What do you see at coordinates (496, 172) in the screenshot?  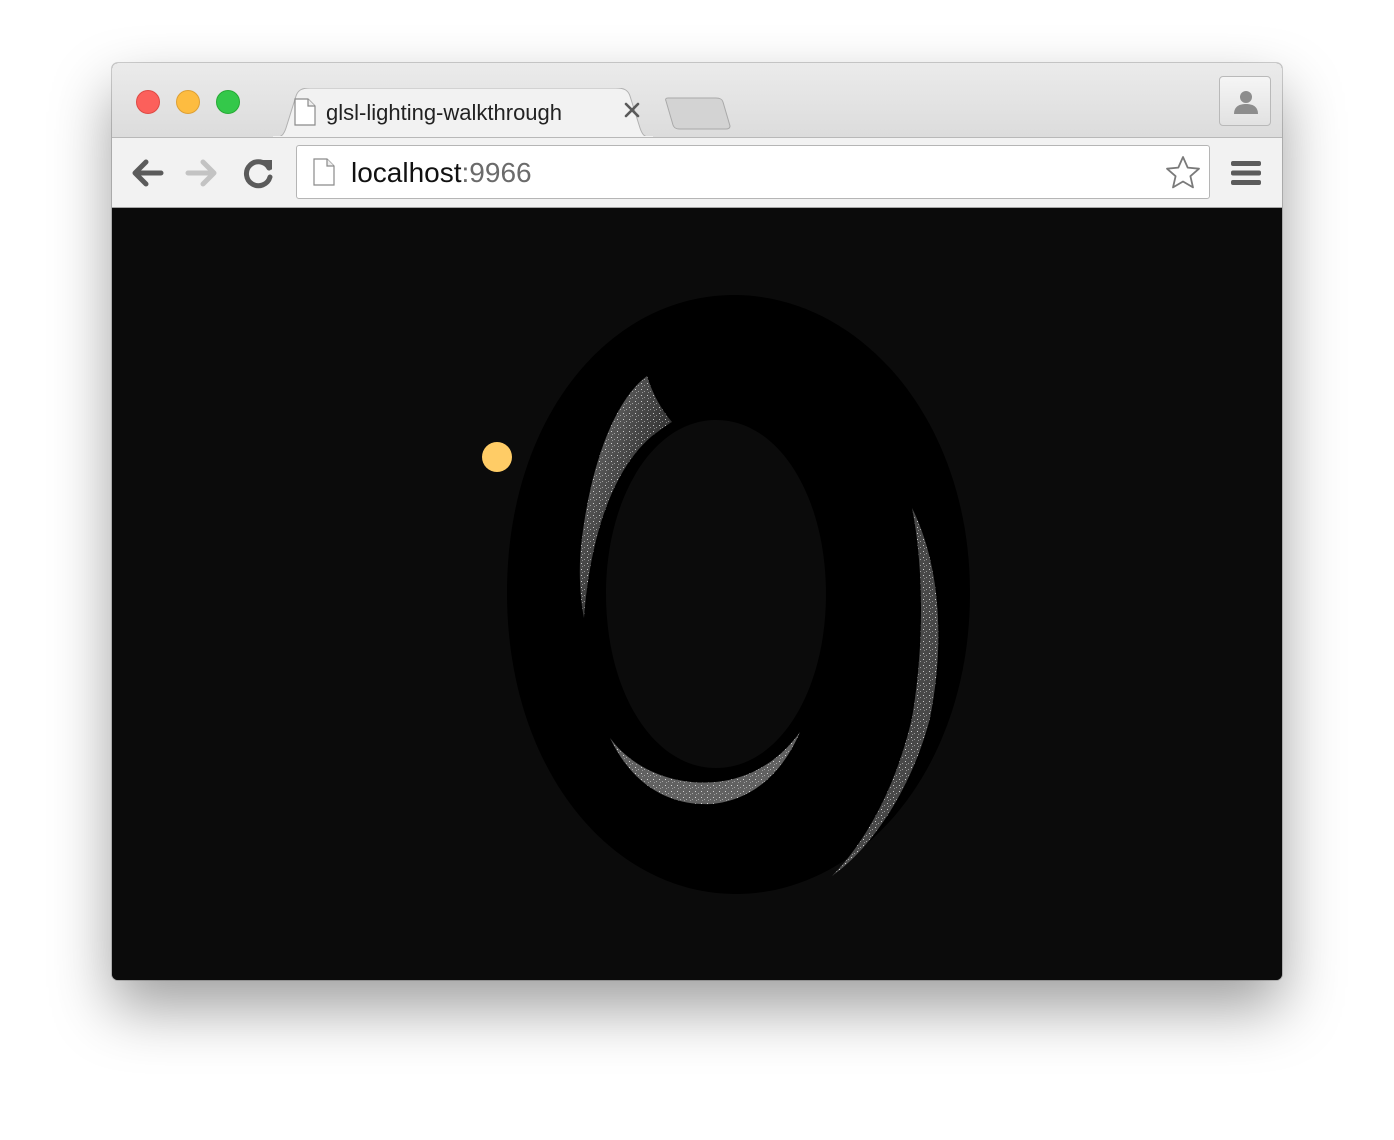 I see `url-port: :9966` at bounding box center [496, 172].